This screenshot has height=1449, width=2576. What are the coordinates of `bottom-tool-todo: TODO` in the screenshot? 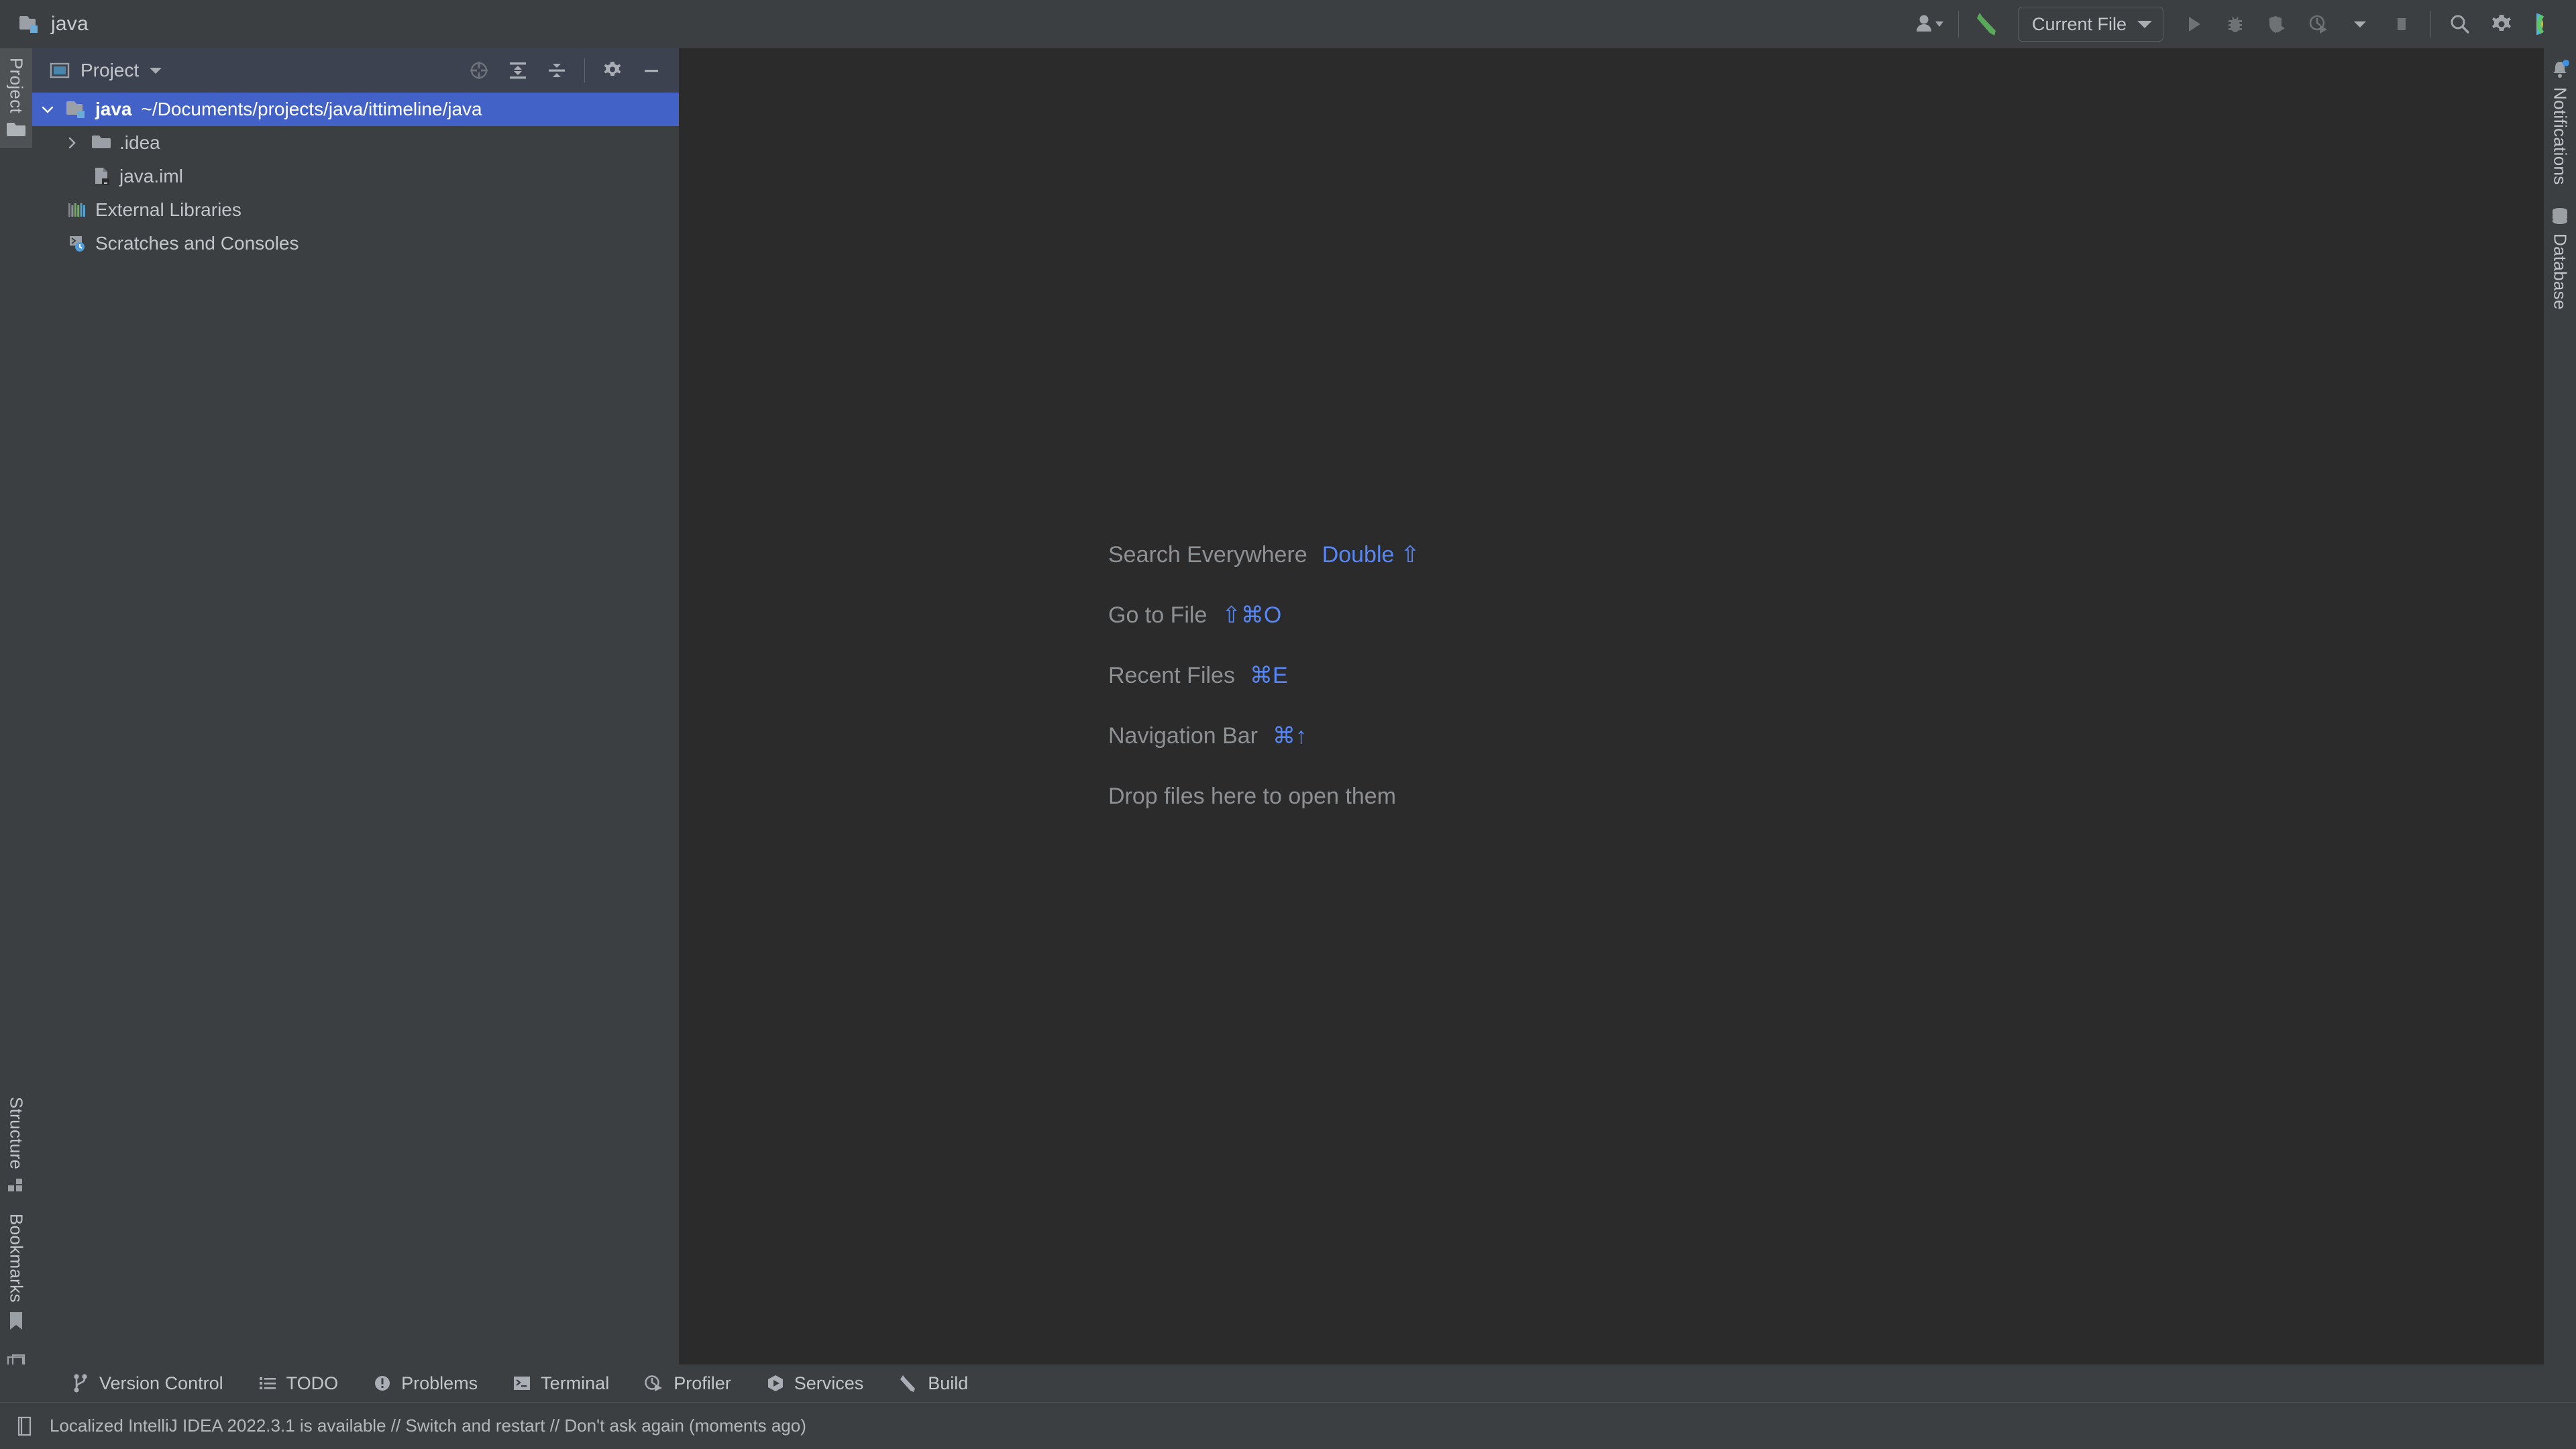 It's located at (298, 1383).